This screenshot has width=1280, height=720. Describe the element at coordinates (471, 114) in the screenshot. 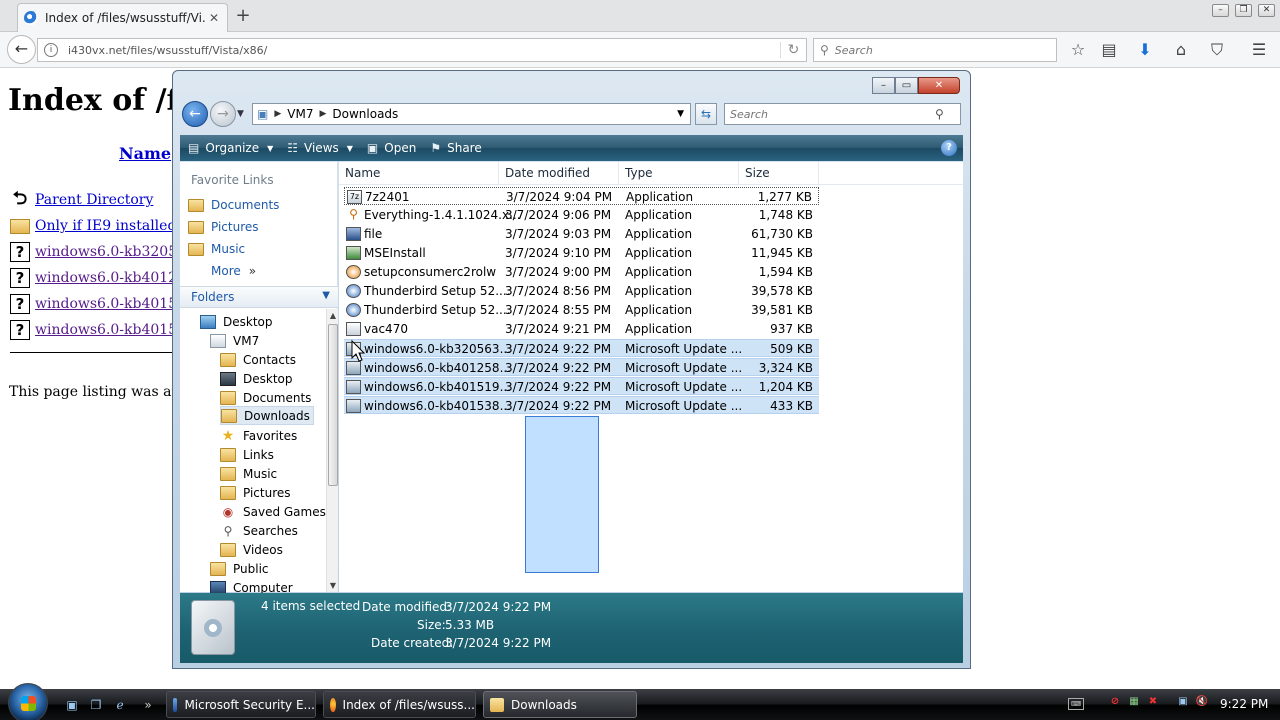

I see `address-bar: ▣ ▶ VM7 ▶ Downloads ▼` at that location.